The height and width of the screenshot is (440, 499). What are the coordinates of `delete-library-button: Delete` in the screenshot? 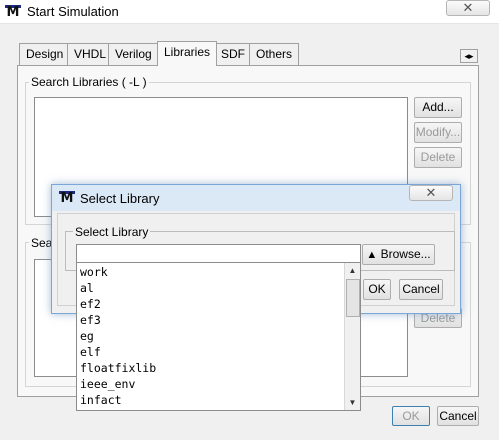 It's located at (438, 157).